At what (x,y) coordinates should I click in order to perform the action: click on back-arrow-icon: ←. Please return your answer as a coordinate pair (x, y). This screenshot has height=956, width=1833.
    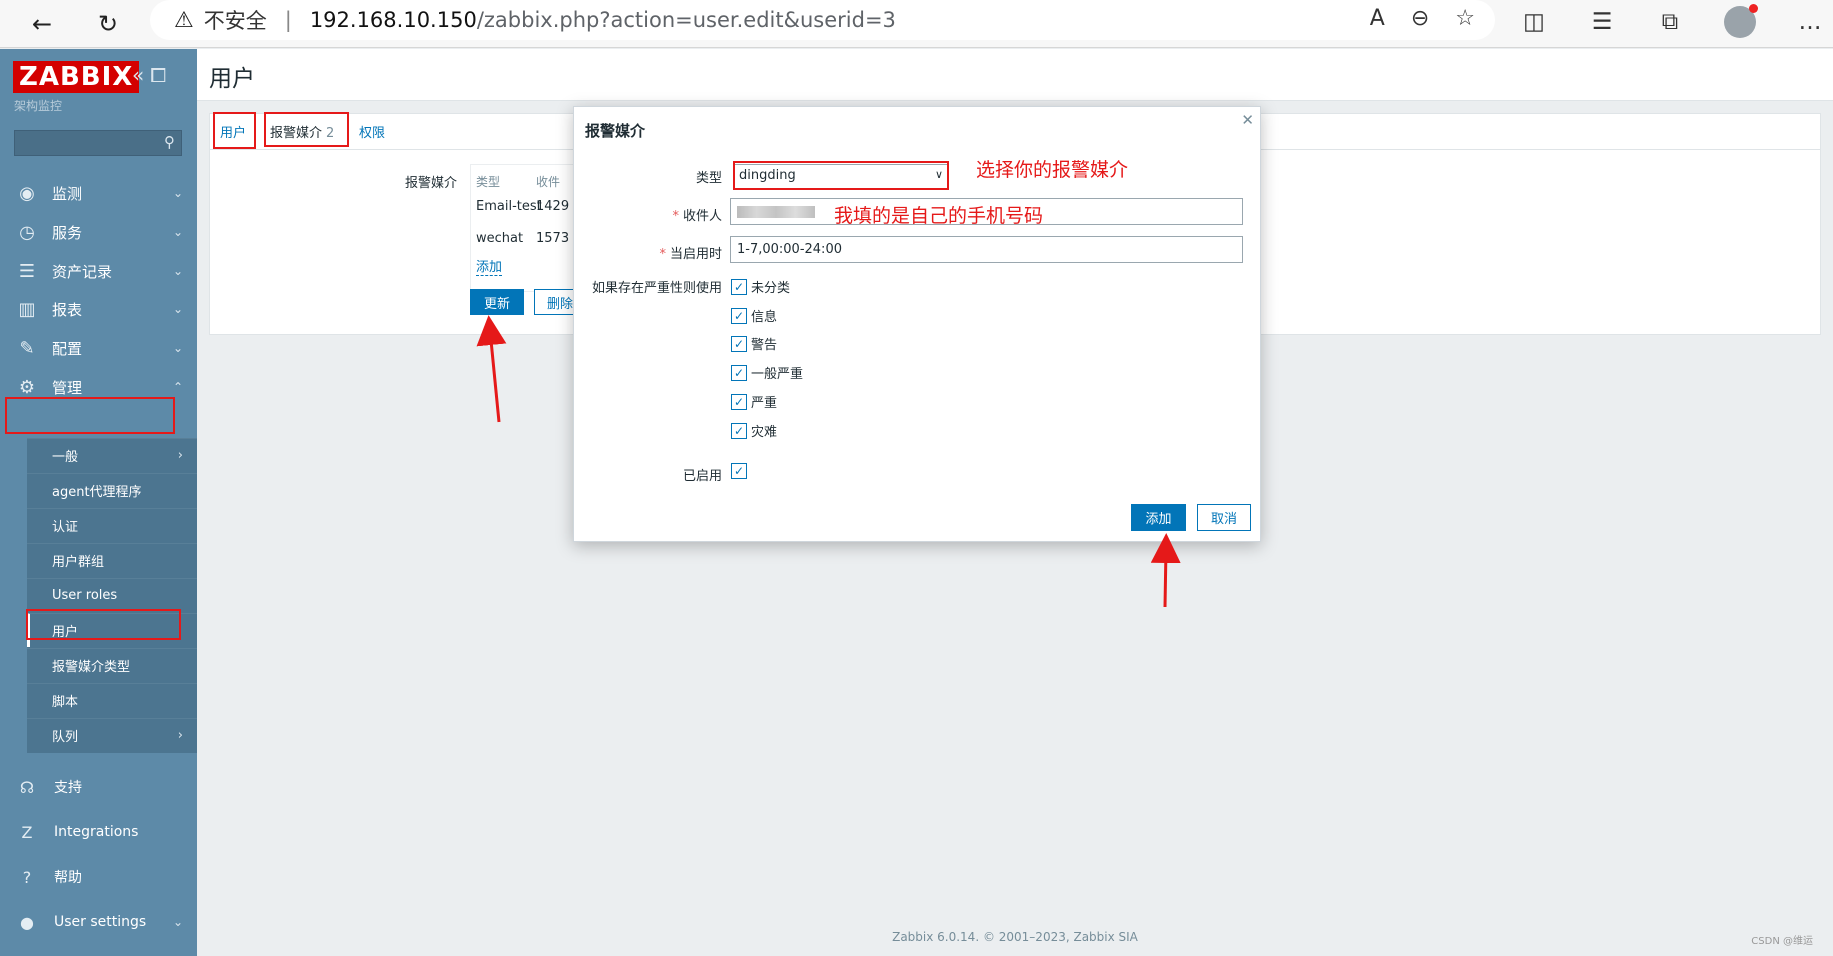
    Looking at the image, I should click on (42, 24).